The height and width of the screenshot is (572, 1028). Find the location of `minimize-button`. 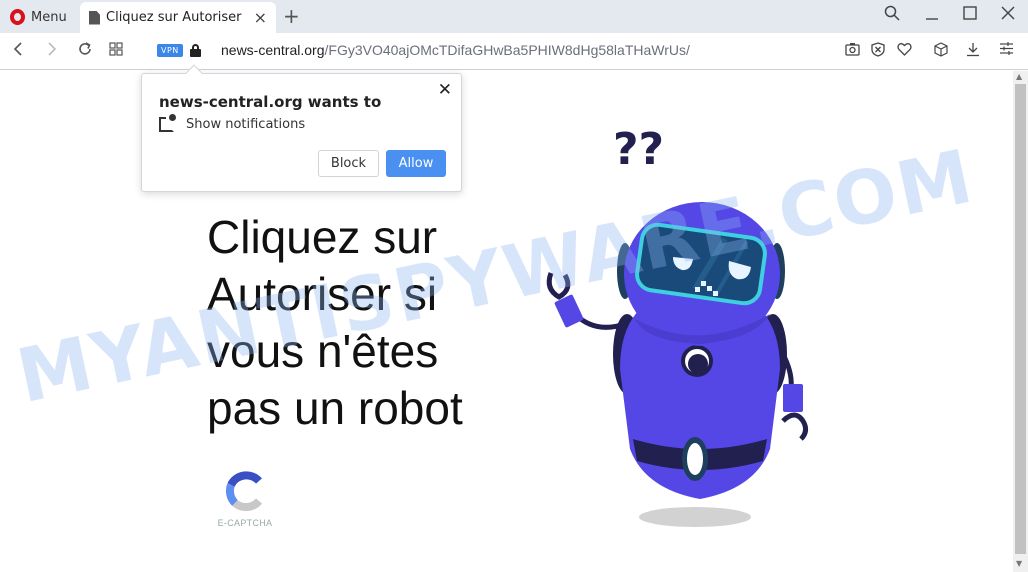

minimize-button is located at coordinates (932, 14).